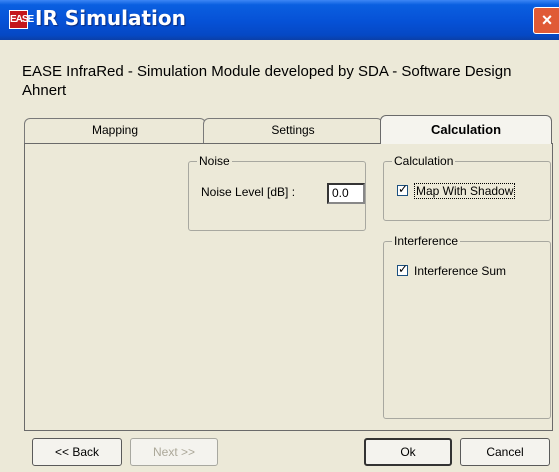 The width and height of the screenshot is (559, 472). I want to click on tab-calculation: Calculation, so click(466, 129).